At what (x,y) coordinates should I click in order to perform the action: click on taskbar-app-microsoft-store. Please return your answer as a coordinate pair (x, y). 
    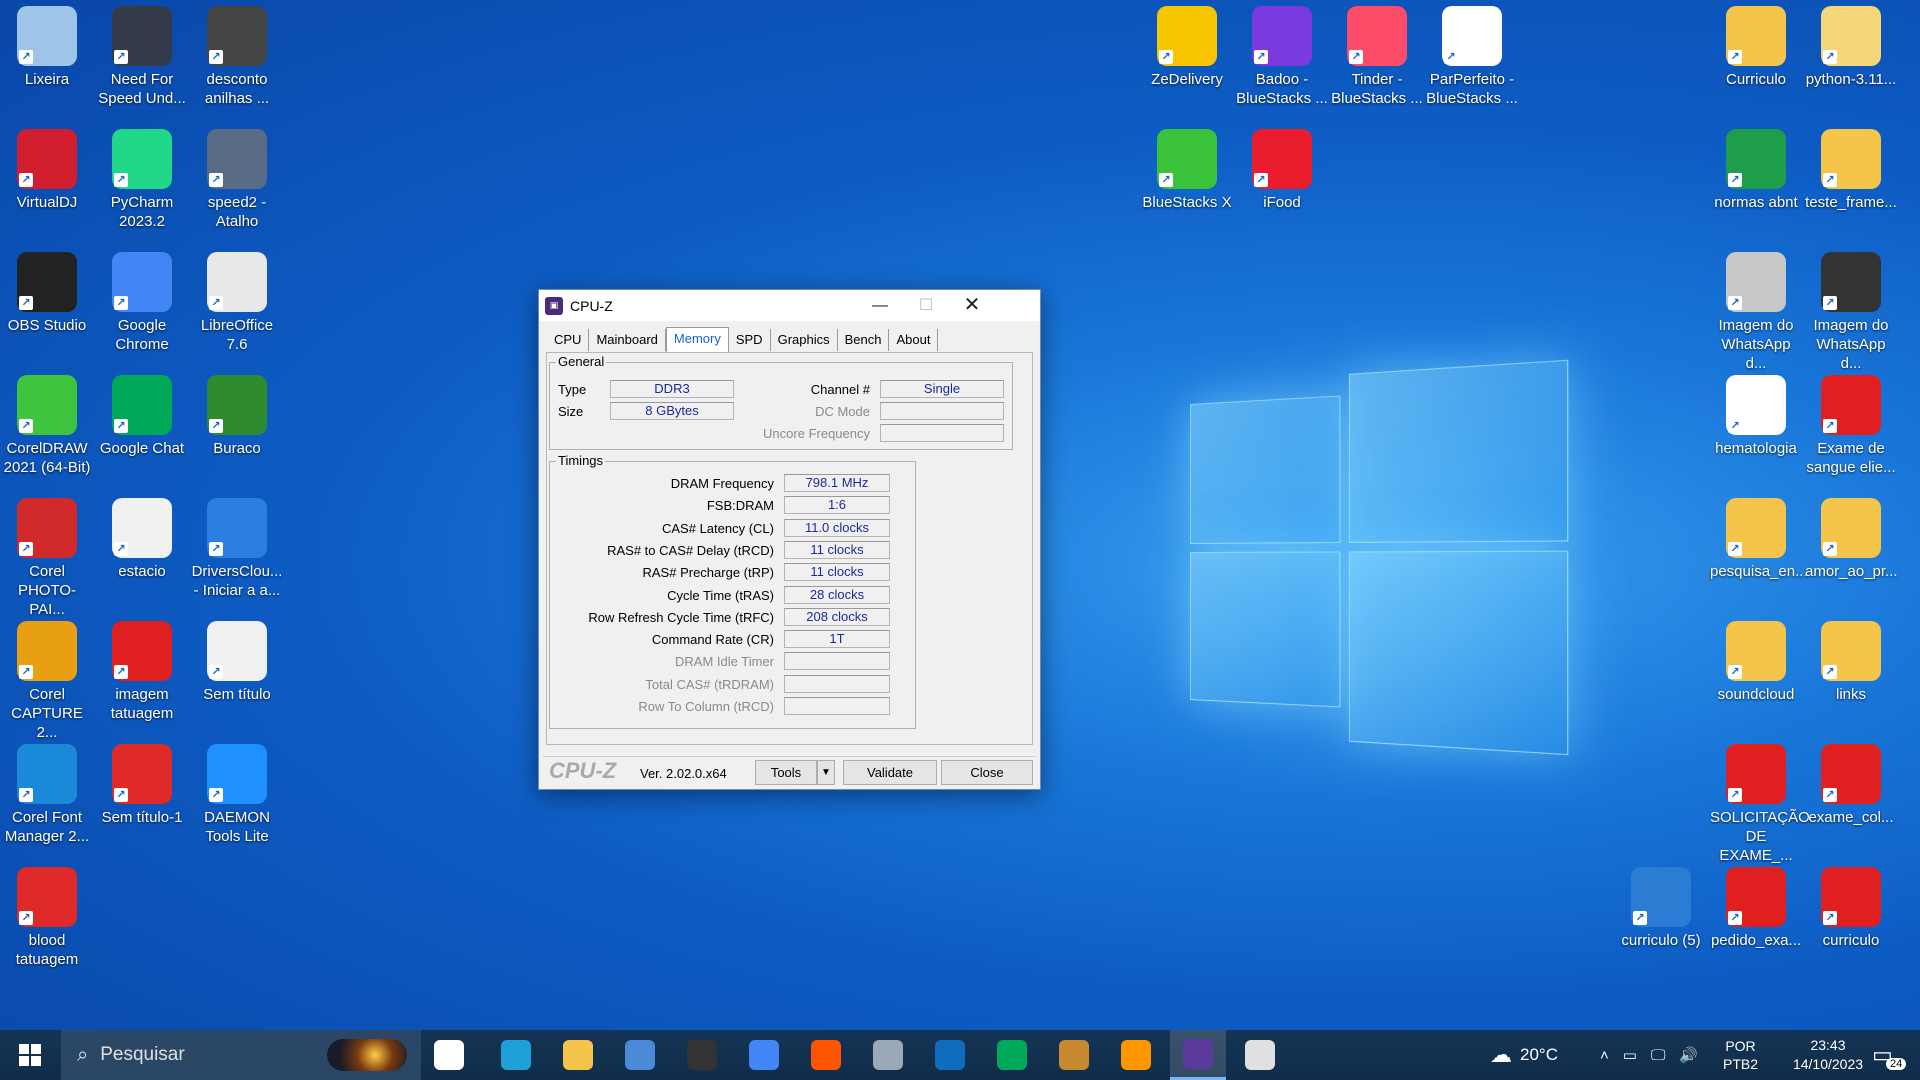
    Looking at the image, I should click on (640, 1055).